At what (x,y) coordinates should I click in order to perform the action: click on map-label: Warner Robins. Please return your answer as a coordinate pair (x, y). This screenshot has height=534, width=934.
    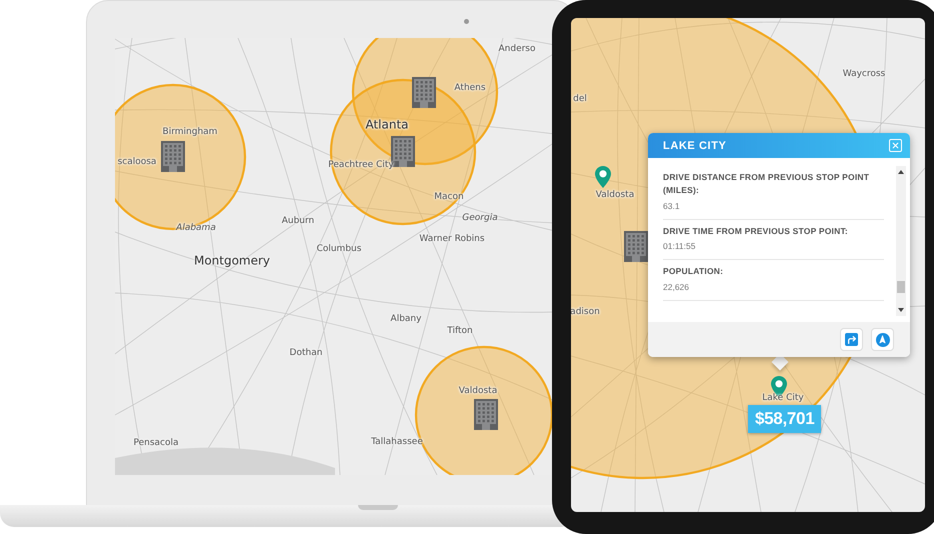
    Looking at the image, I should click on (452, 240).